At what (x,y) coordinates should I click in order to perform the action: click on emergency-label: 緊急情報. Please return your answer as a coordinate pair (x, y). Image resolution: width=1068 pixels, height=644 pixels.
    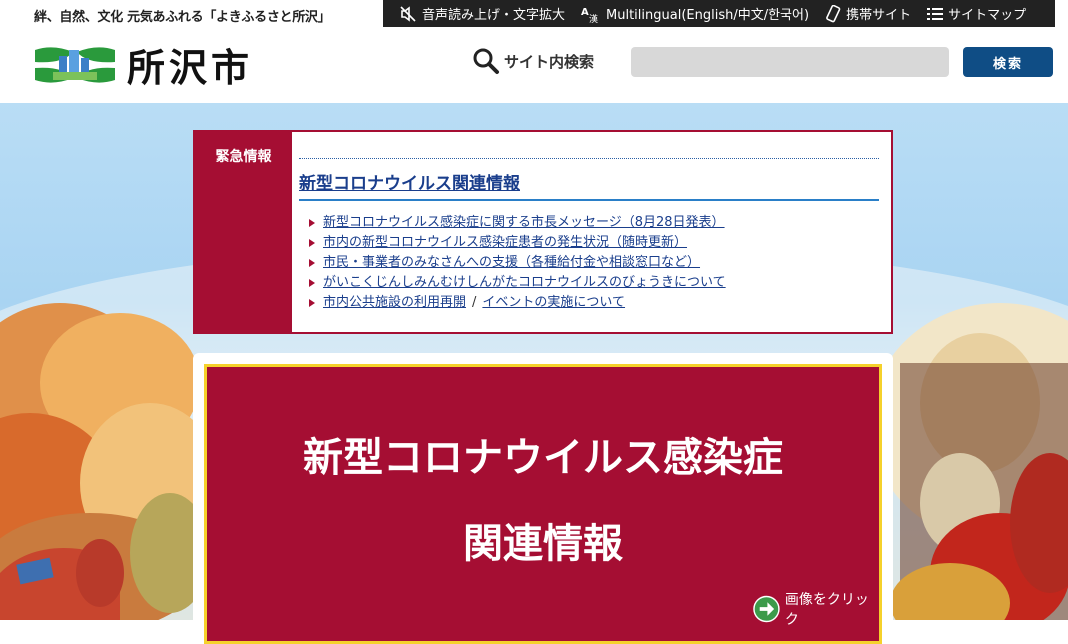
    Looking at the image, I should click on (243, 232).